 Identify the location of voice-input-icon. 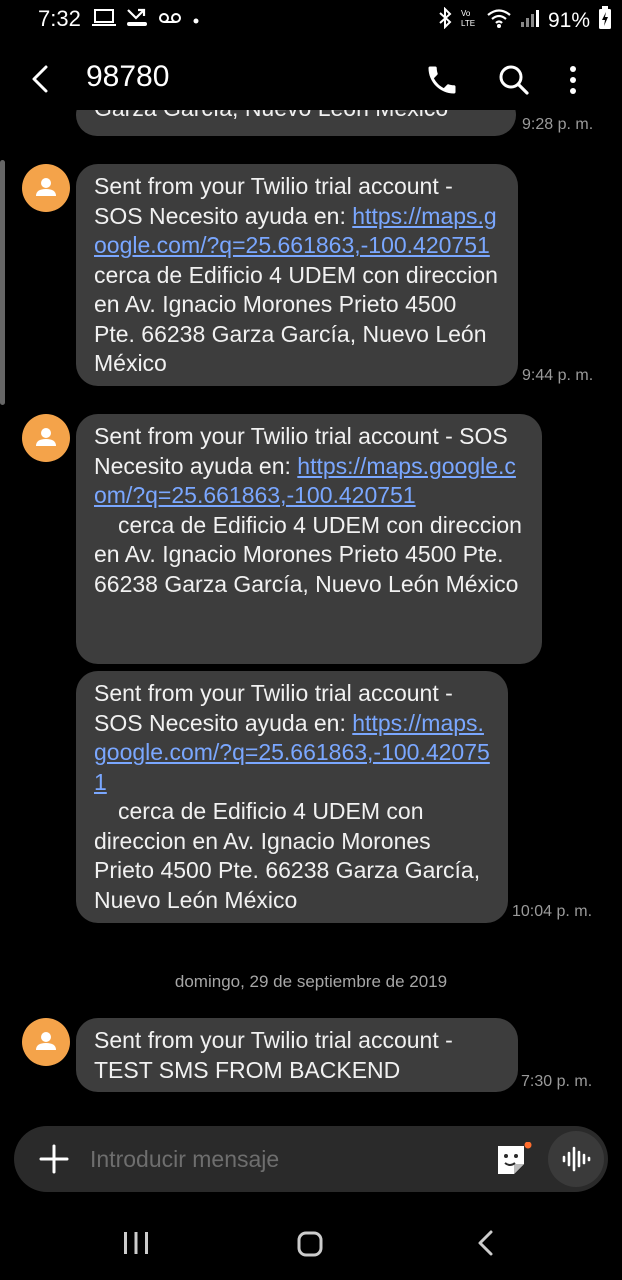
(576, 1159).